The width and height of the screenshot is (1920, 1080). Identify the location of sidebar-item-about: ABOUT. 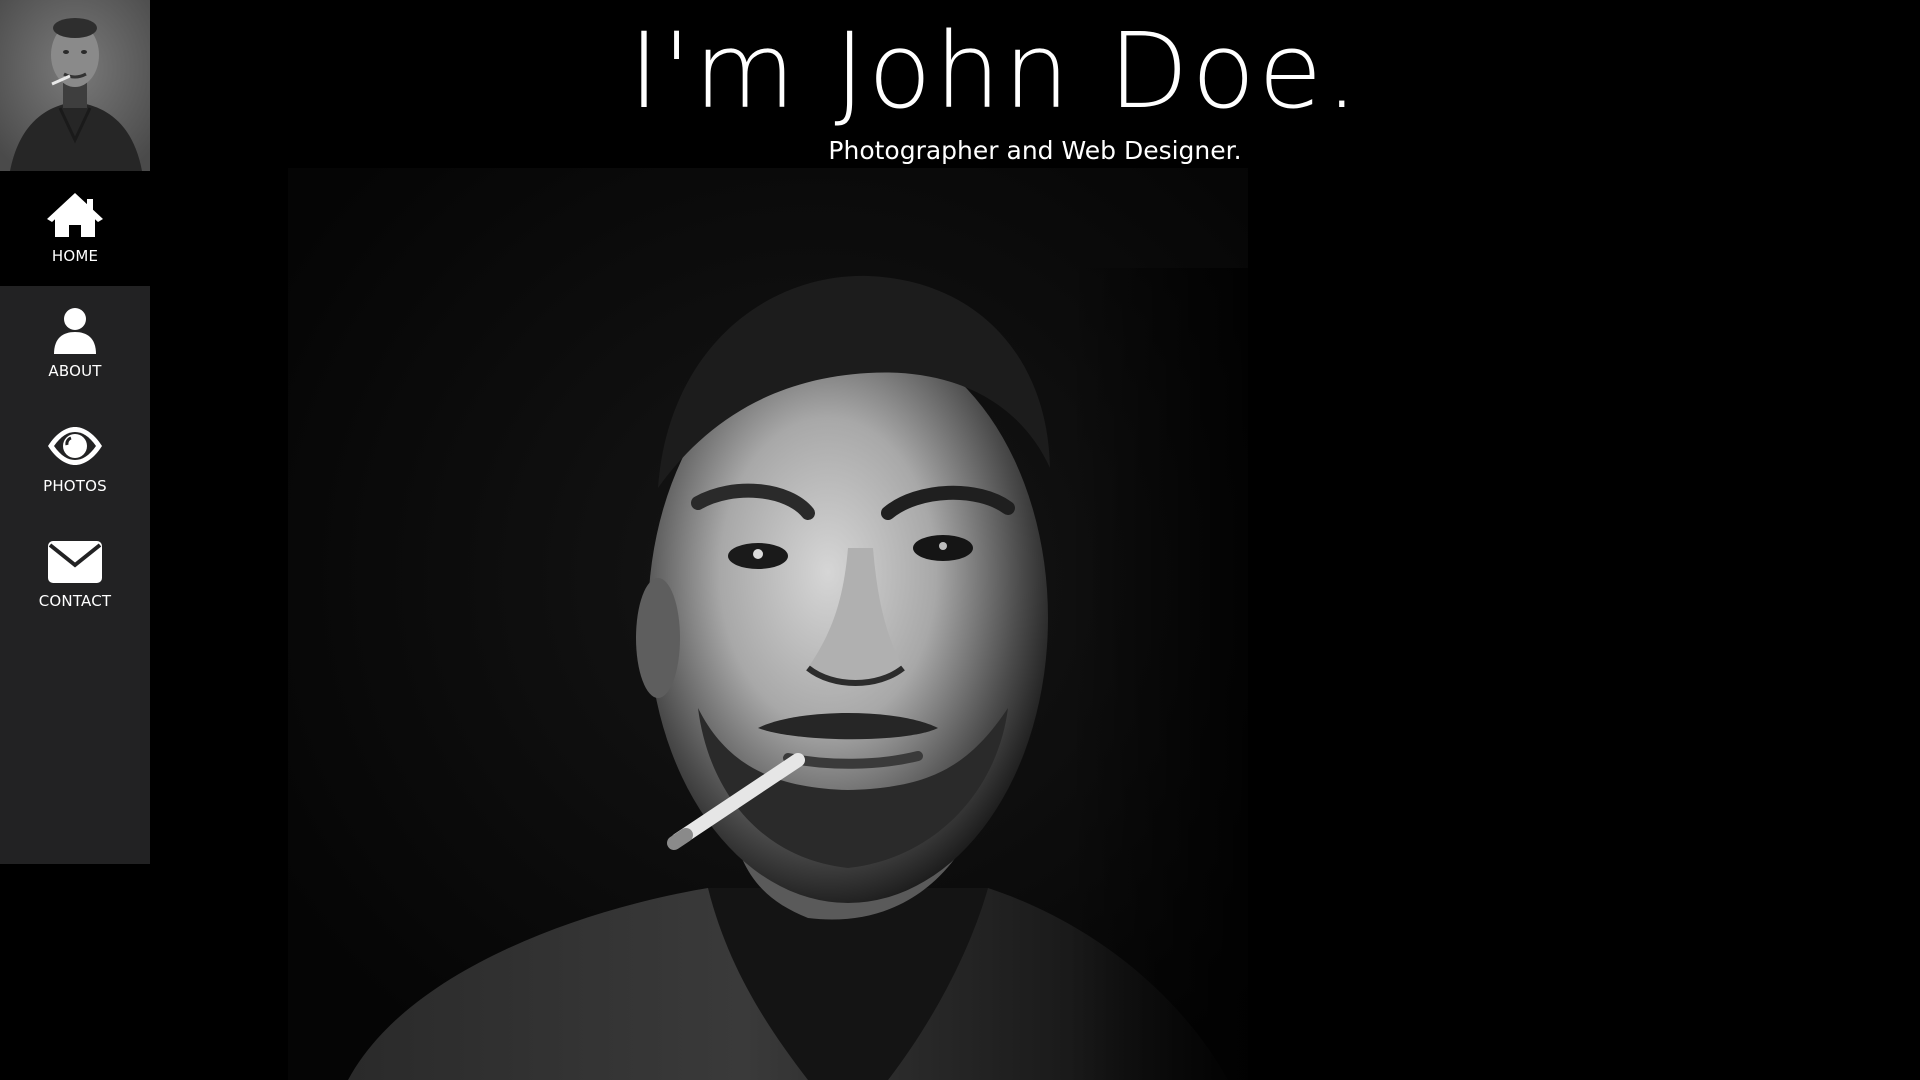
(75, 343).